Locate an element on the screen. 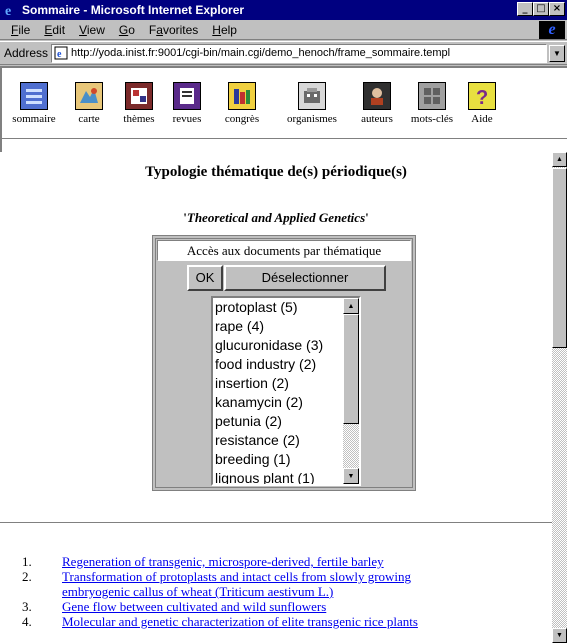 This screenshot has height=643, width=567. nav-organismes: organismes is located at coordinates (312, 103).